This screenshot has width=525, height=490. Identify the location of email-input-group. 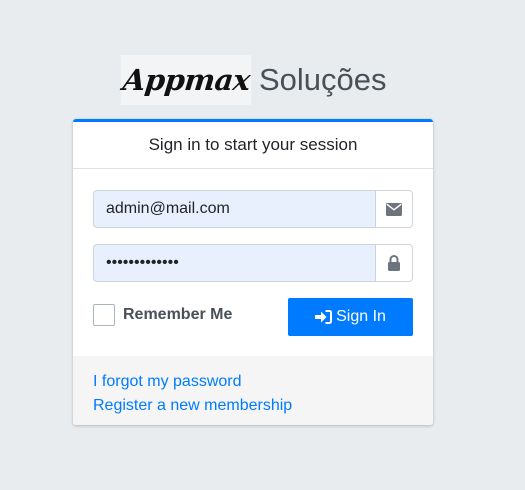
(253, 209).